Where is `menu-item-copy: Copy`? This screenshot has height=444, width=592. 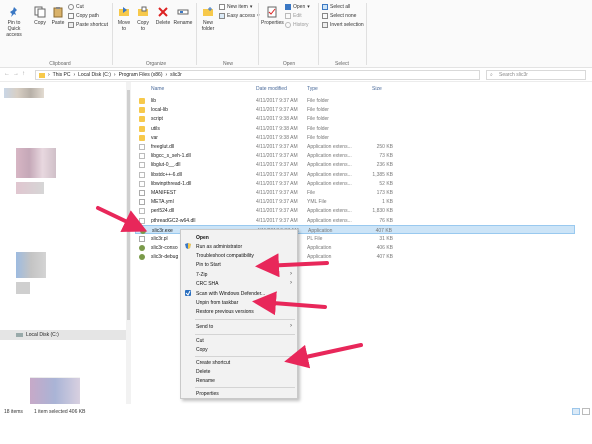 menu-item-copy: Copy is located at coordinates (239, 349).